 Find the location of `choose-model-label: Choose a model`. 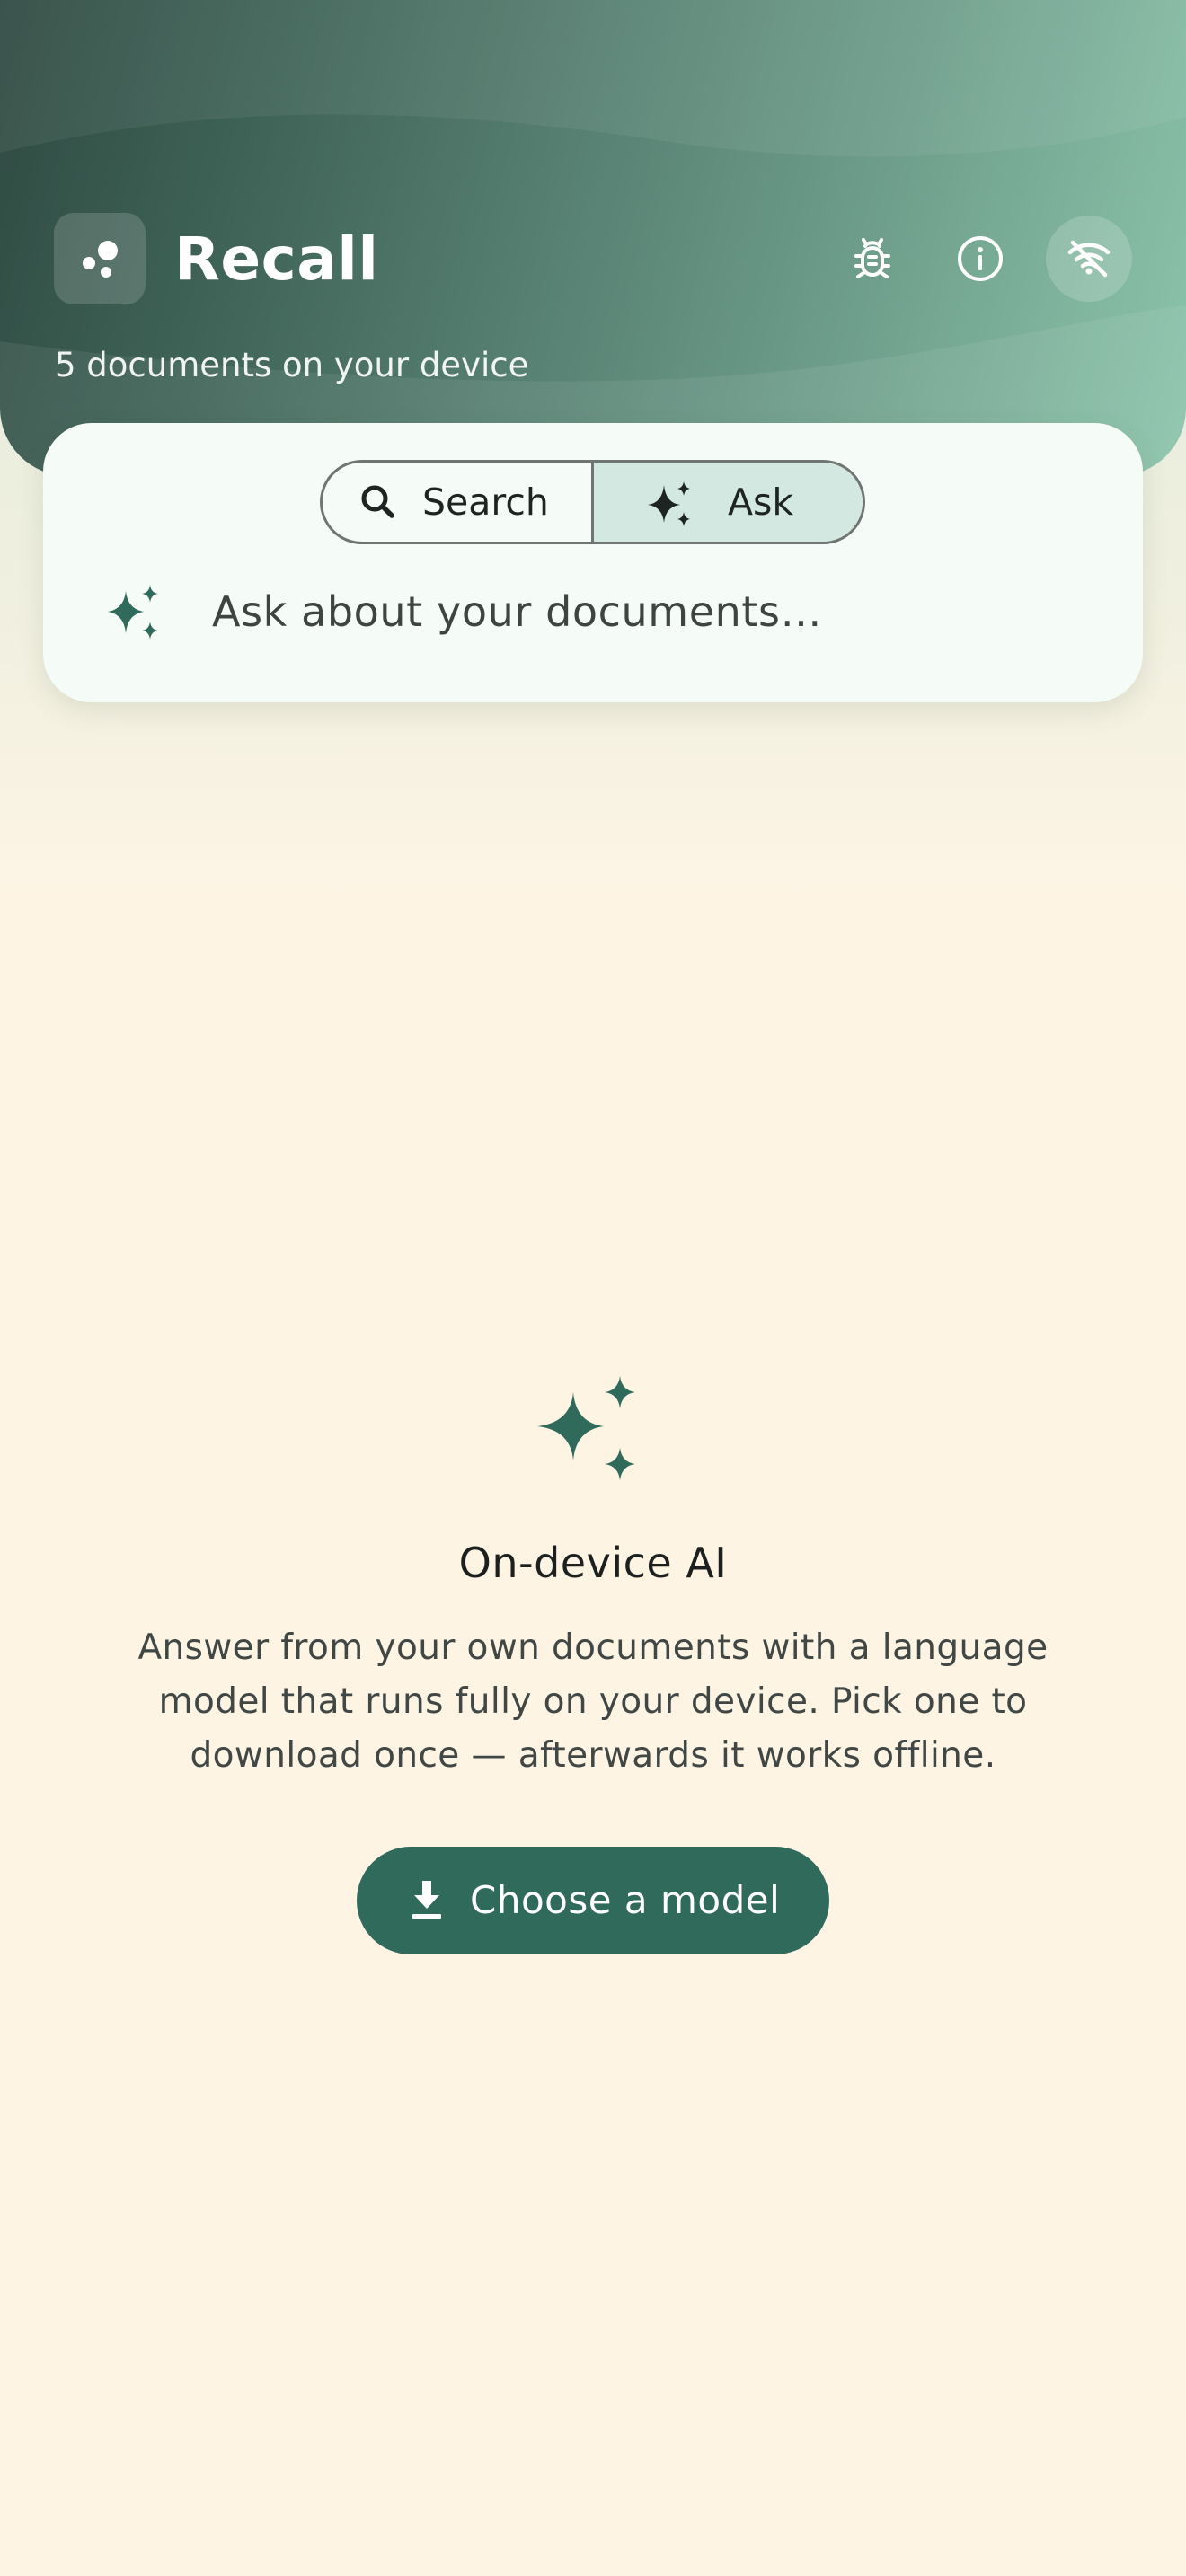

choose-model-label: Choose a model is located at coordinates (625, 1900).